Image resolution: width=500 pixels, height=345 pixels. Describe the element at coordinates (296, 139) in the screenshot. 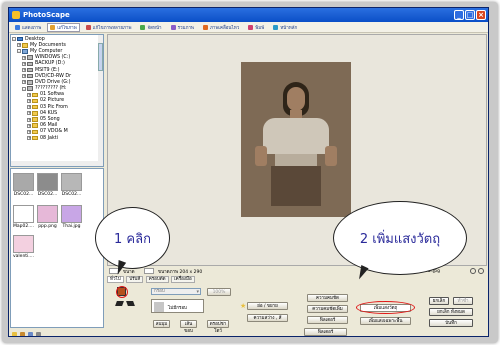

I see `portrait-photo` at that location.